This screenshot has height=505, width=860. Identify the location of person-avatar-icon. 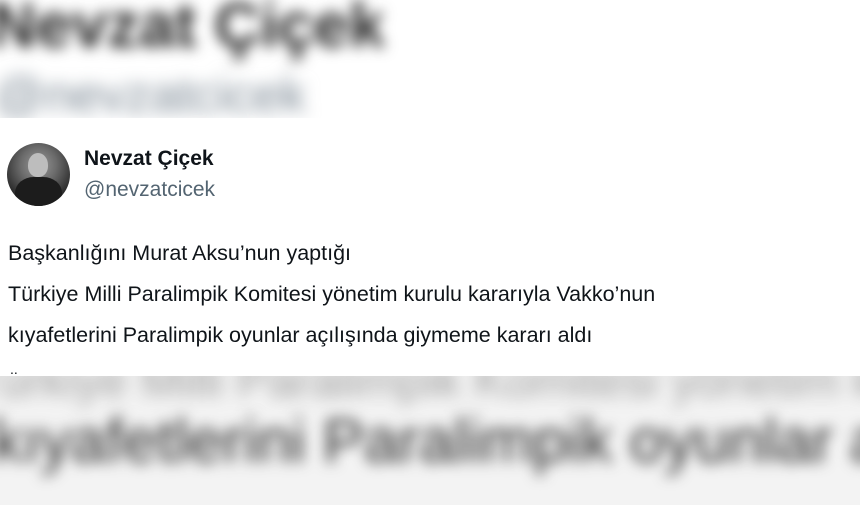
(38, 174).